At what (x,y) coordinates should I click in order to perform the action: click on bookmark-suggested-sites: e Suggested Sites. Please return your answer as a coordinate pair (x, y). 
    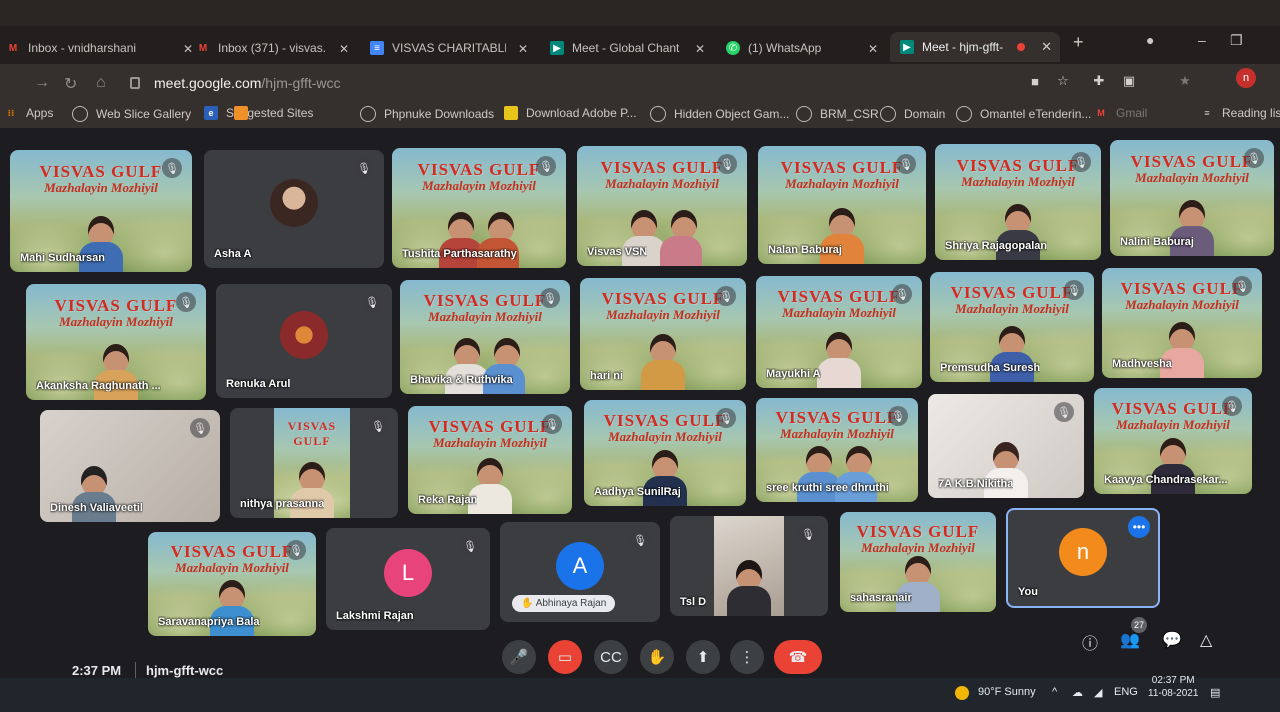
    Looking at the image, I should click on (258, 113).